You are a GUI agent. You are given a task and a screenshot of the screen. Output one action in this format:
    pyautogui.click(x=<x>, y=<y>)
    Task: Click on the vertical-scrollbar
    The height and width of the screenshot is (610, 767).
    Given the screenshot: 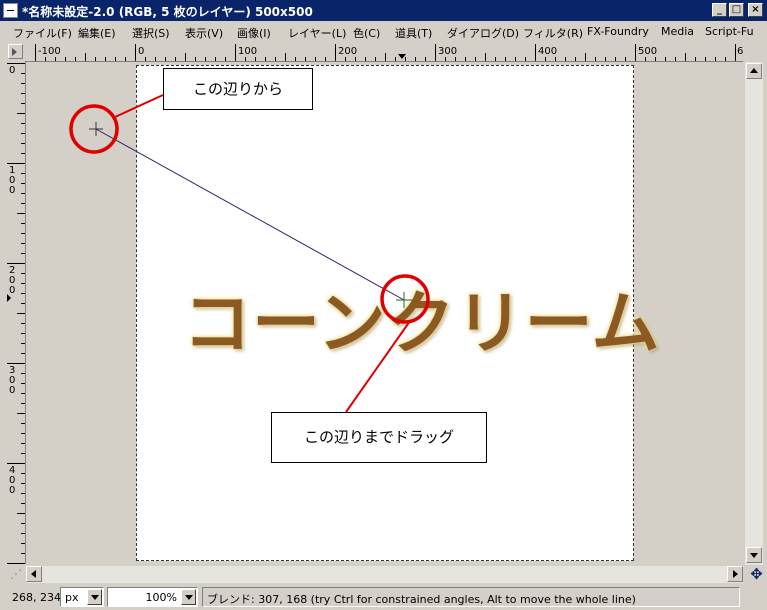 What is the action you would take?
    pyautogui.click(x=754, y=313)
    